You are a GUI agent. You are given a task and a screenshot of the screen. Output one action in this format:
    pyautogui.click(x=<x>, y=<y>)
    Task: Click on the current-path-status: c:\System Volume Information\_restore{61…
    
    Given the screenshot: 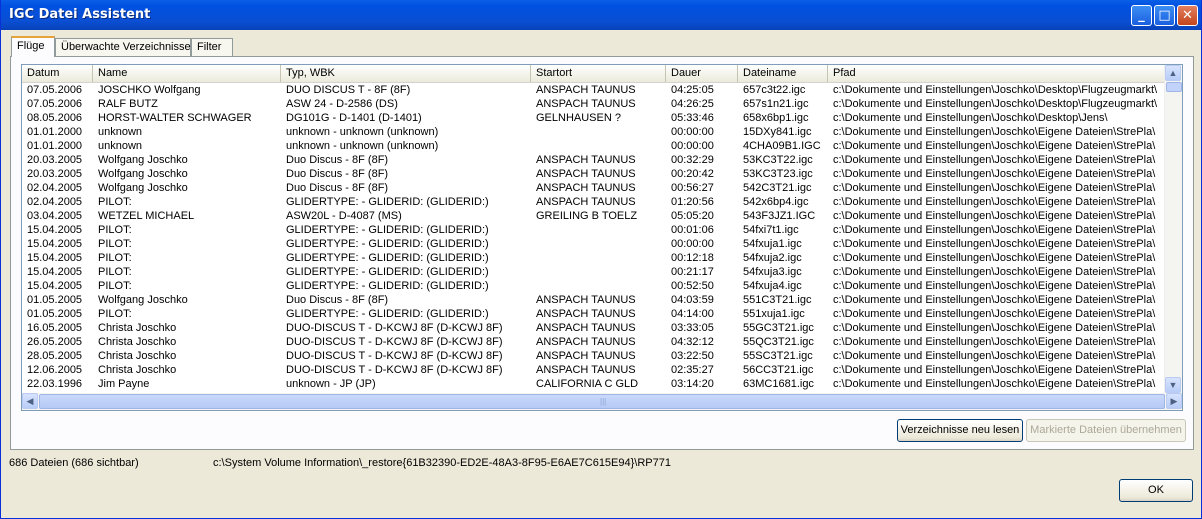 What is the action you would take?
    pyautogui.click(x=442, y=463)
    